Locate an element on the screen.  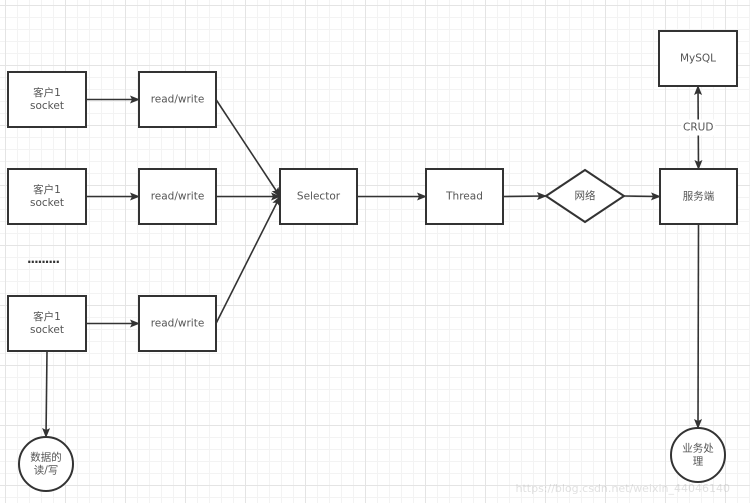
node-label: 网络 is located at coordinates (585, 195).